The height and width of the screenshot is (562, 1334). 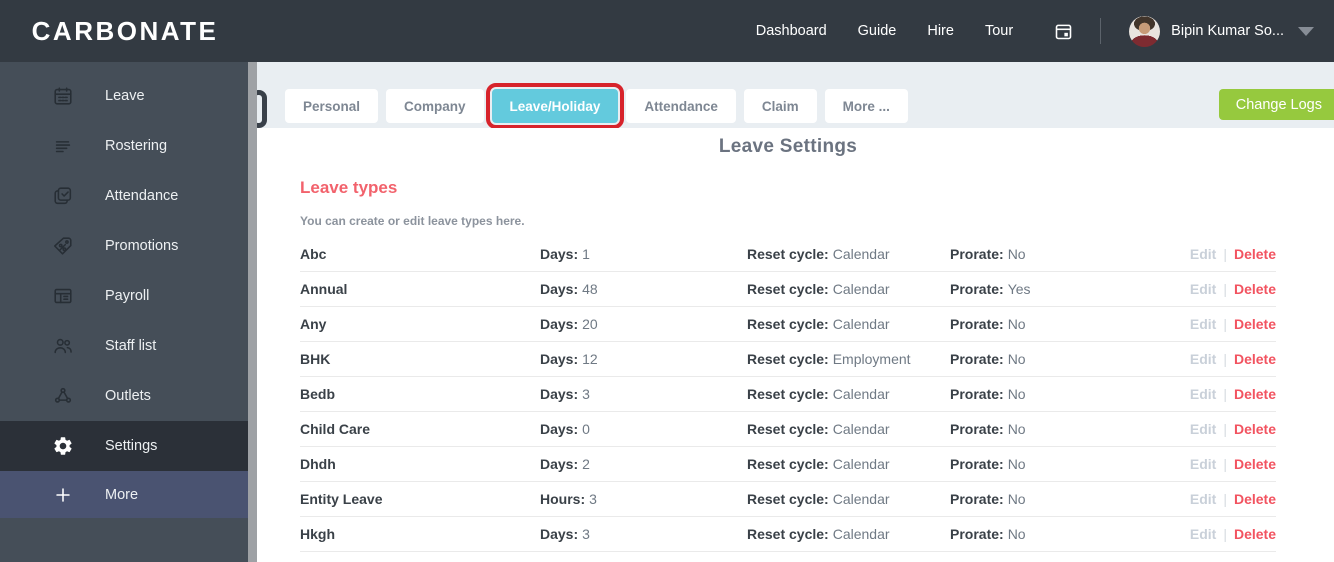 What do you see at coordinates (1145, 31) in the screenshot?
I see `avatar` at bounding box center [1145, 31].